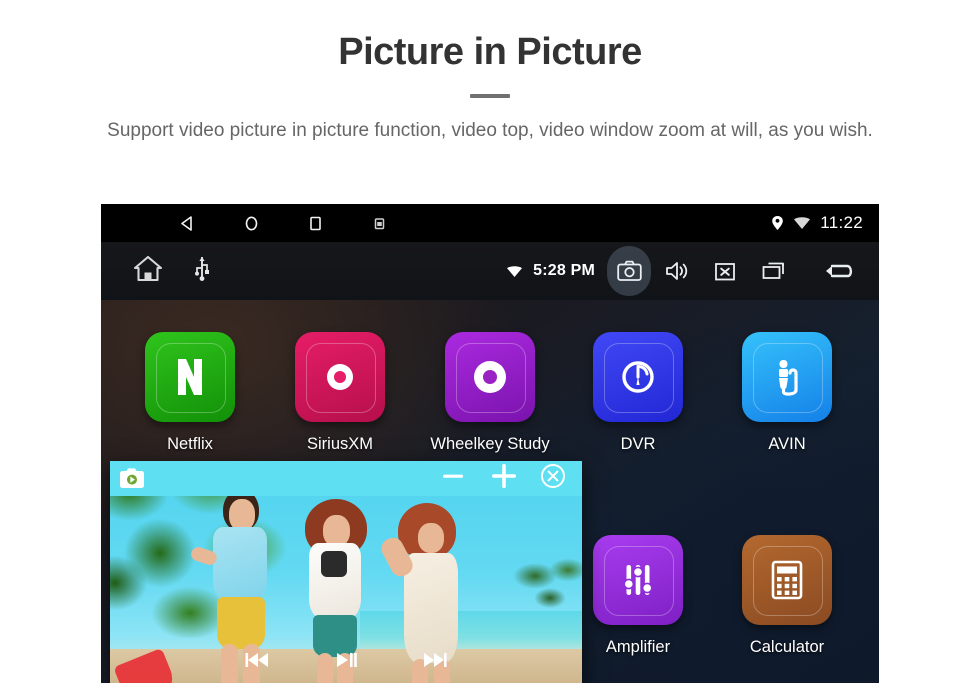 This screenshot has height=698, width=980. Describe the element at coordinates (490, 223) in the screenshot. I see `android-status-bar: 11:22` at that location.